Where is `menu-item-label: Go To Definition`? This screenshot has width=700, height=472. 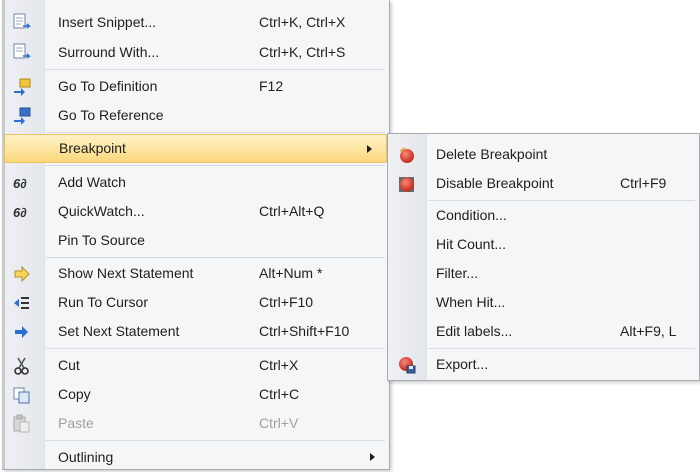 menu-item-label: Go To Definition is located at coordinates (108, 86).